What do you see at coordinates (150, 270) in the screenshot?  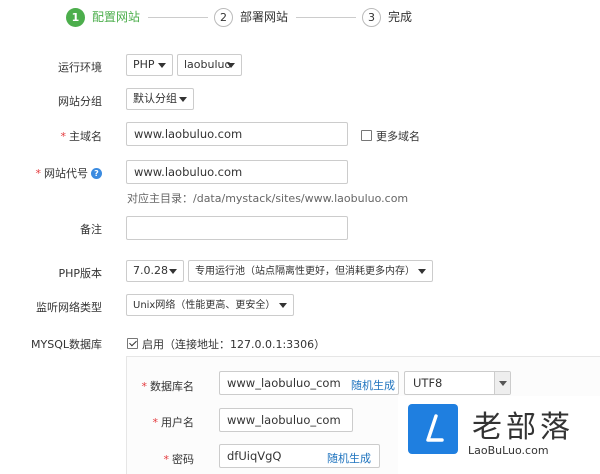 I see `php-version-value: 7.0.28` at bounding box center [150, 270].